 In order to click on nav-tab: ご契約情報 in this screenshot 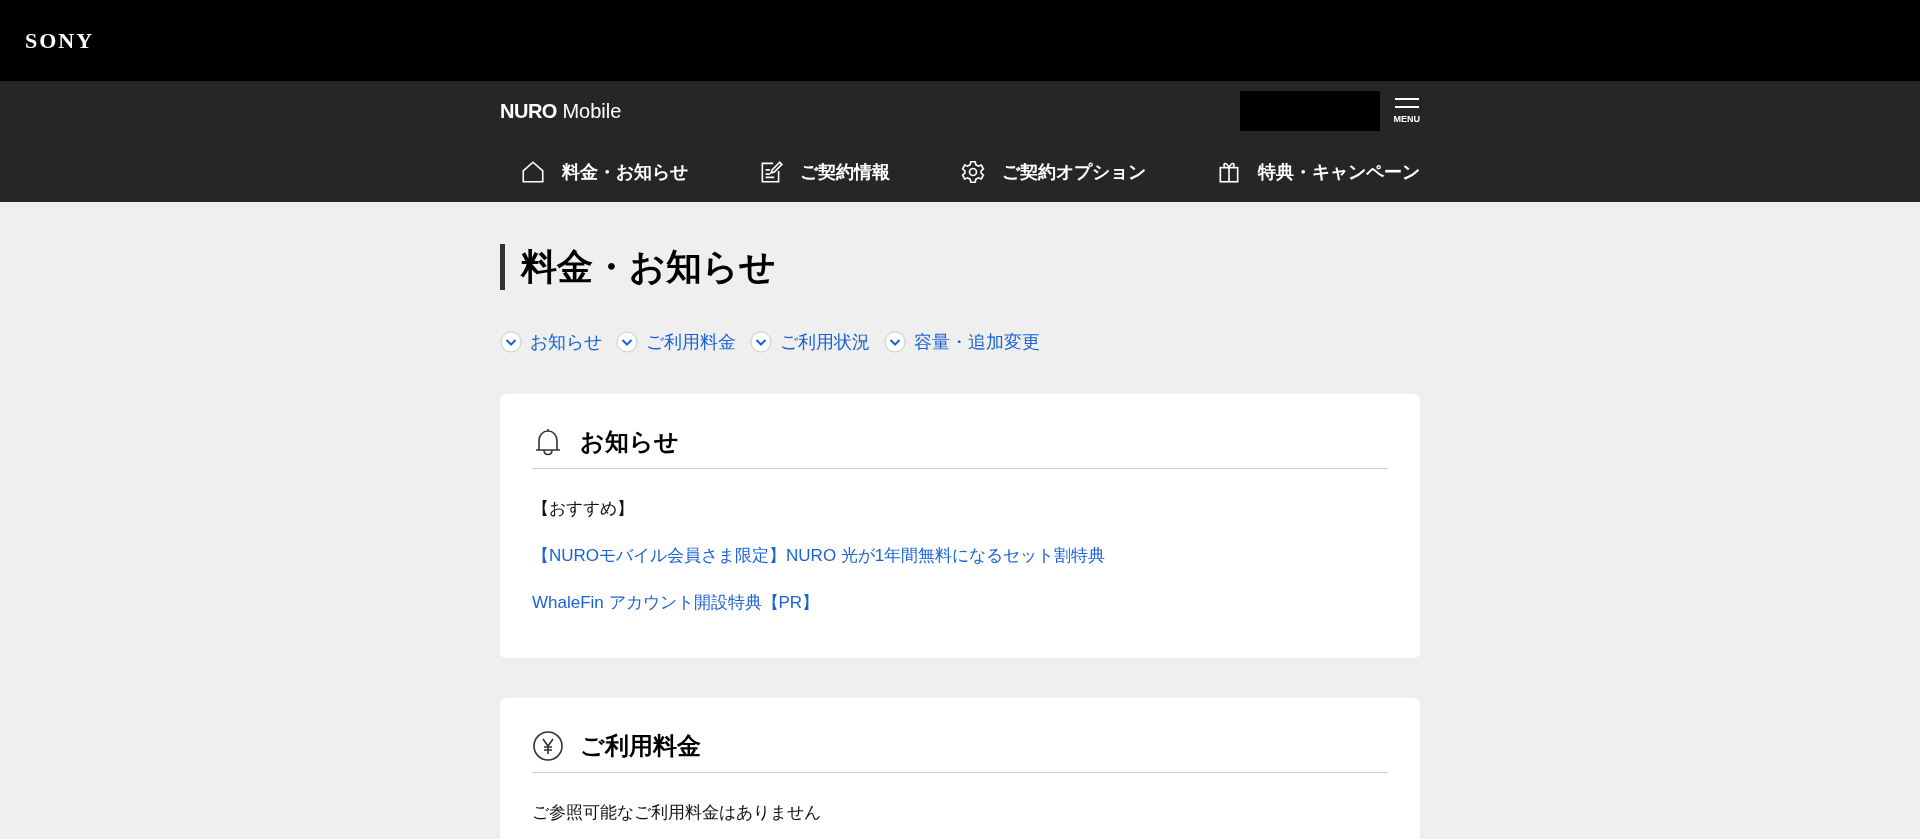, I will do `click(824, 171)`.